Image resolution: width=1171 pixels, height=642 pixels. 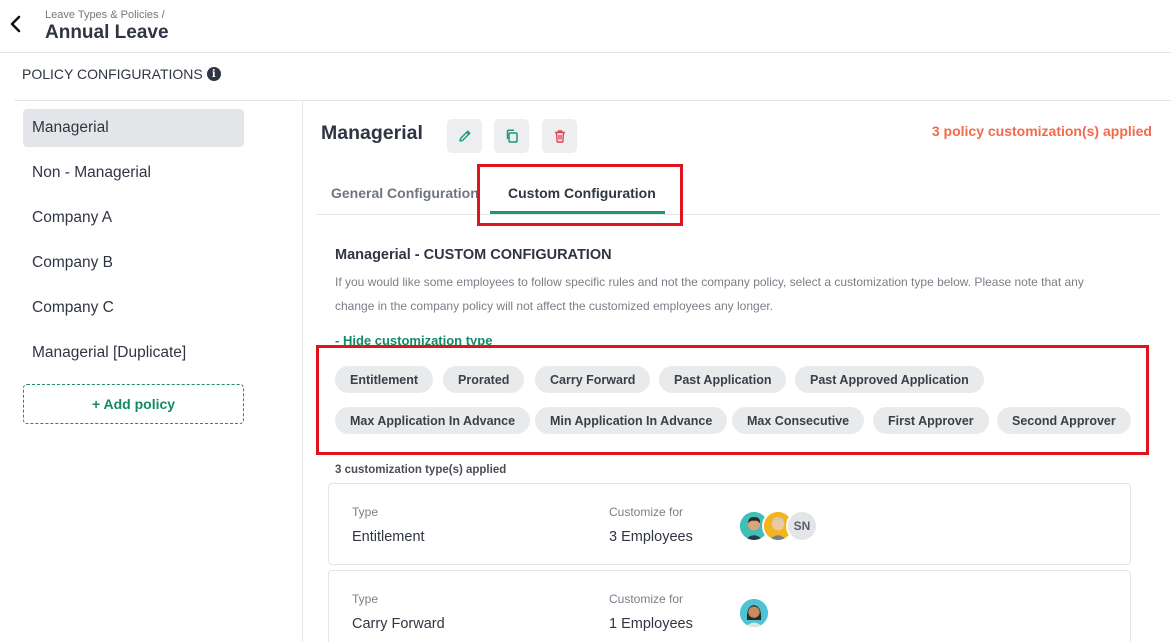 I want to click on trash-icon, so click(x=559, y=136).